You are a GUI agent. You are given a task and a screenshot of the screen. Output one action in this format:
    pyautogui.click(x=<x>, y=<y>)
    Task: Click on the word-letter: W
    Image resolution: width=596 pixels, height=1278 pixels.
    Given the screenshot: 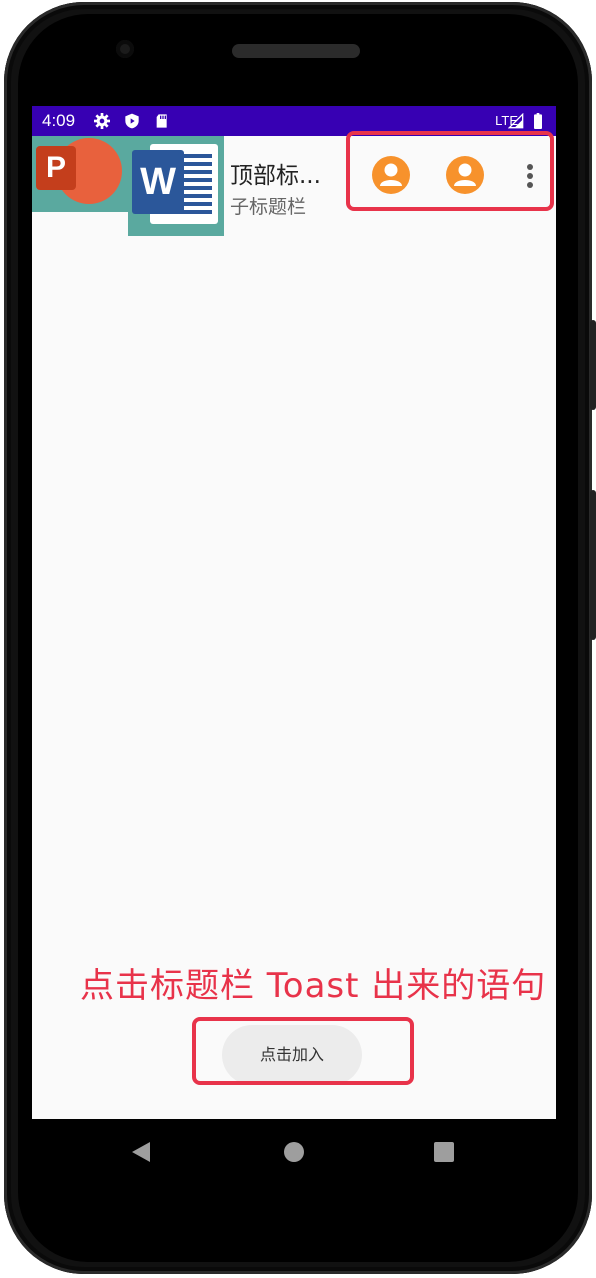 What is the action you would take?
    pyautogui.click(x=158, y=182)
    